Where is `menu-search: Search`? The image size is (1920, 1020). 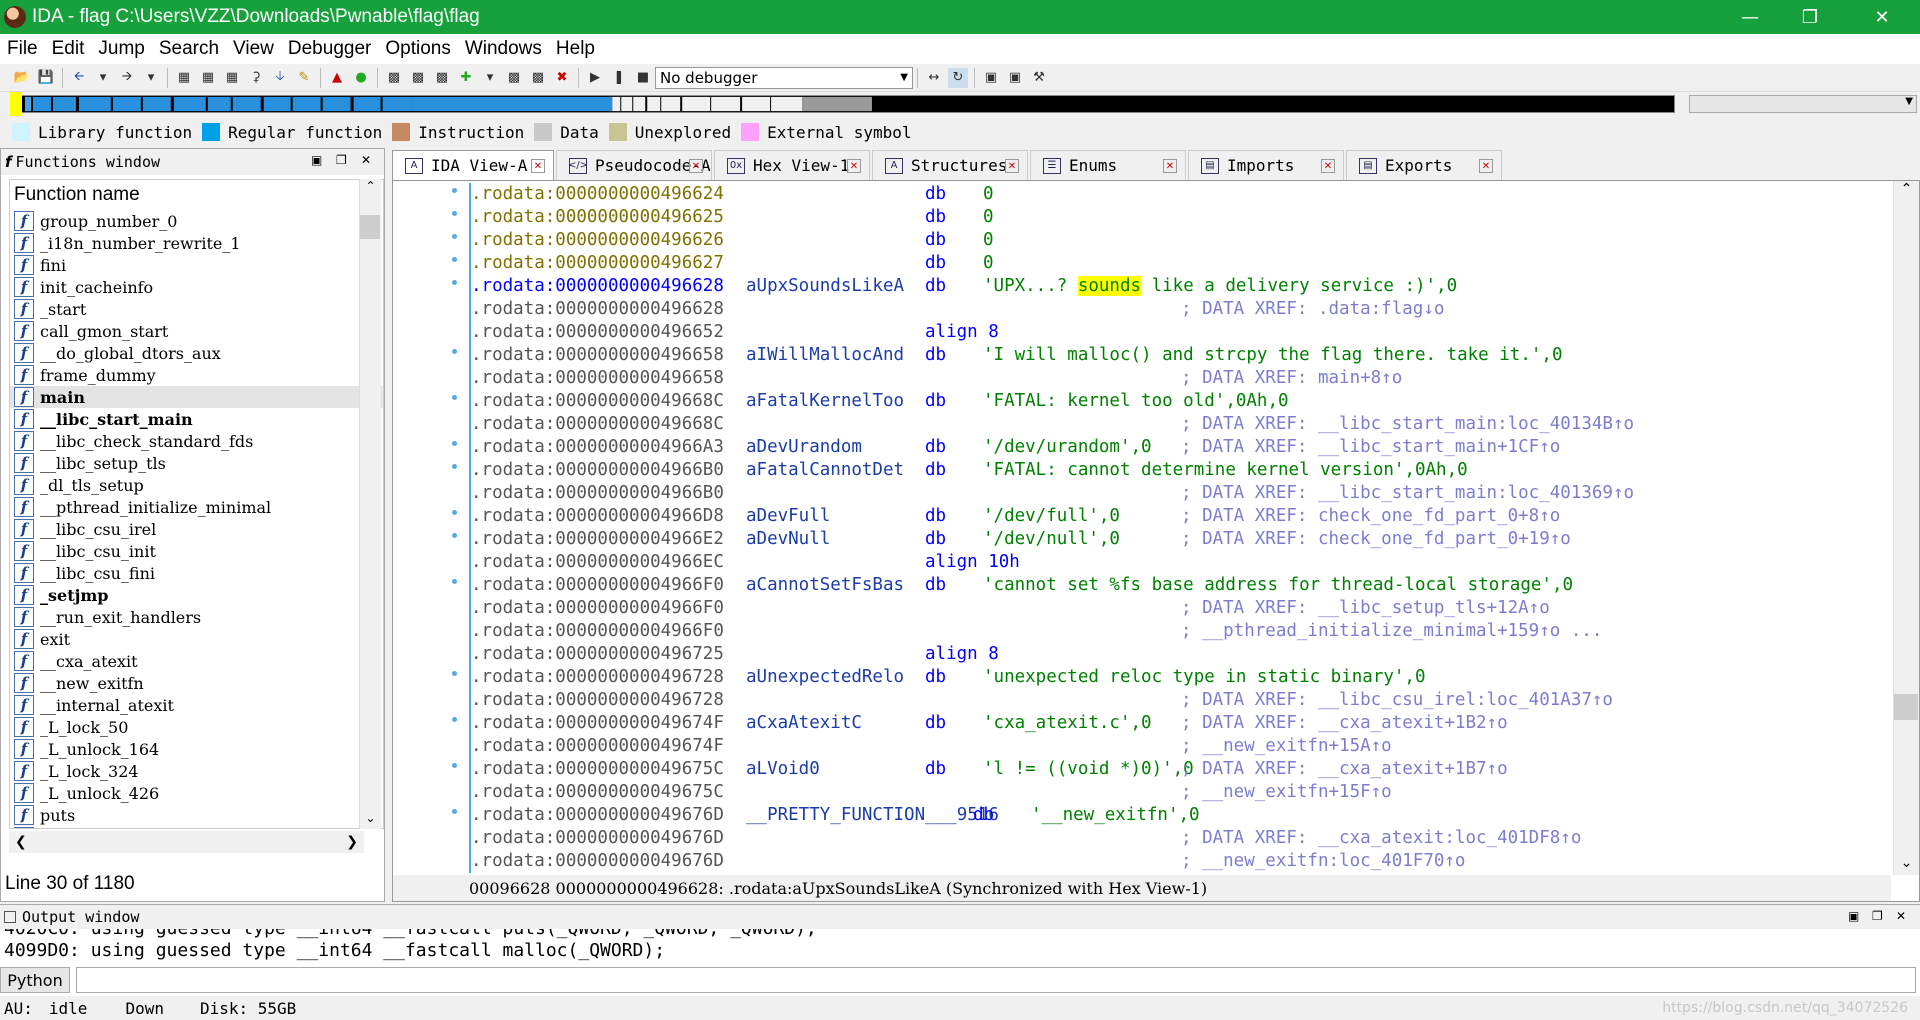
menu-search: Search is located at coordinates (189, 49).